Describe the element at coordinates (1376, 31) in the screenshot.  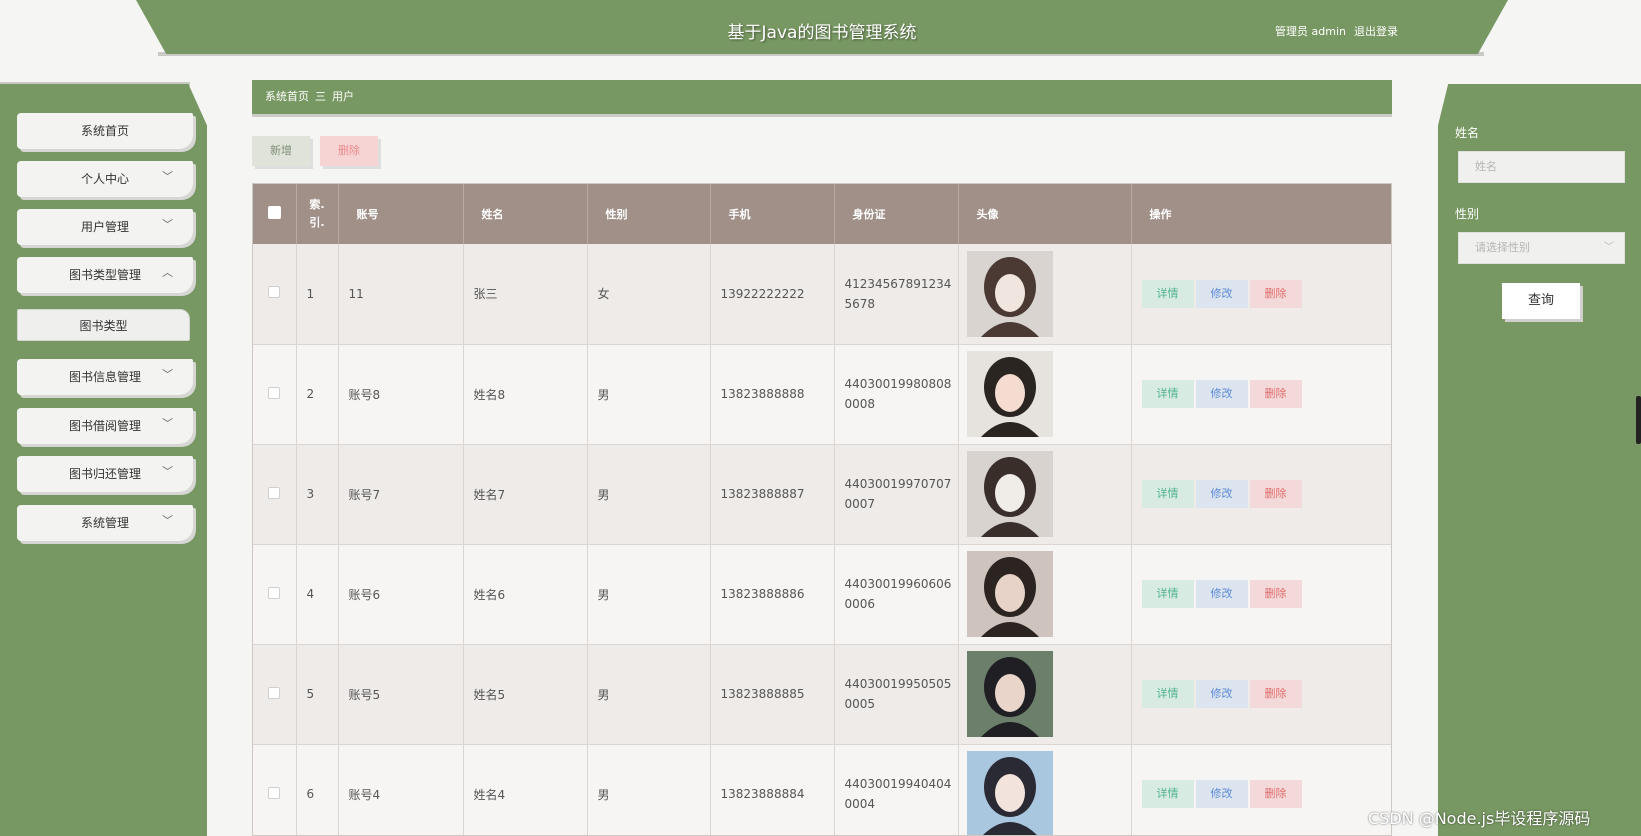
I see `logout-link: 退出登录` at that location.